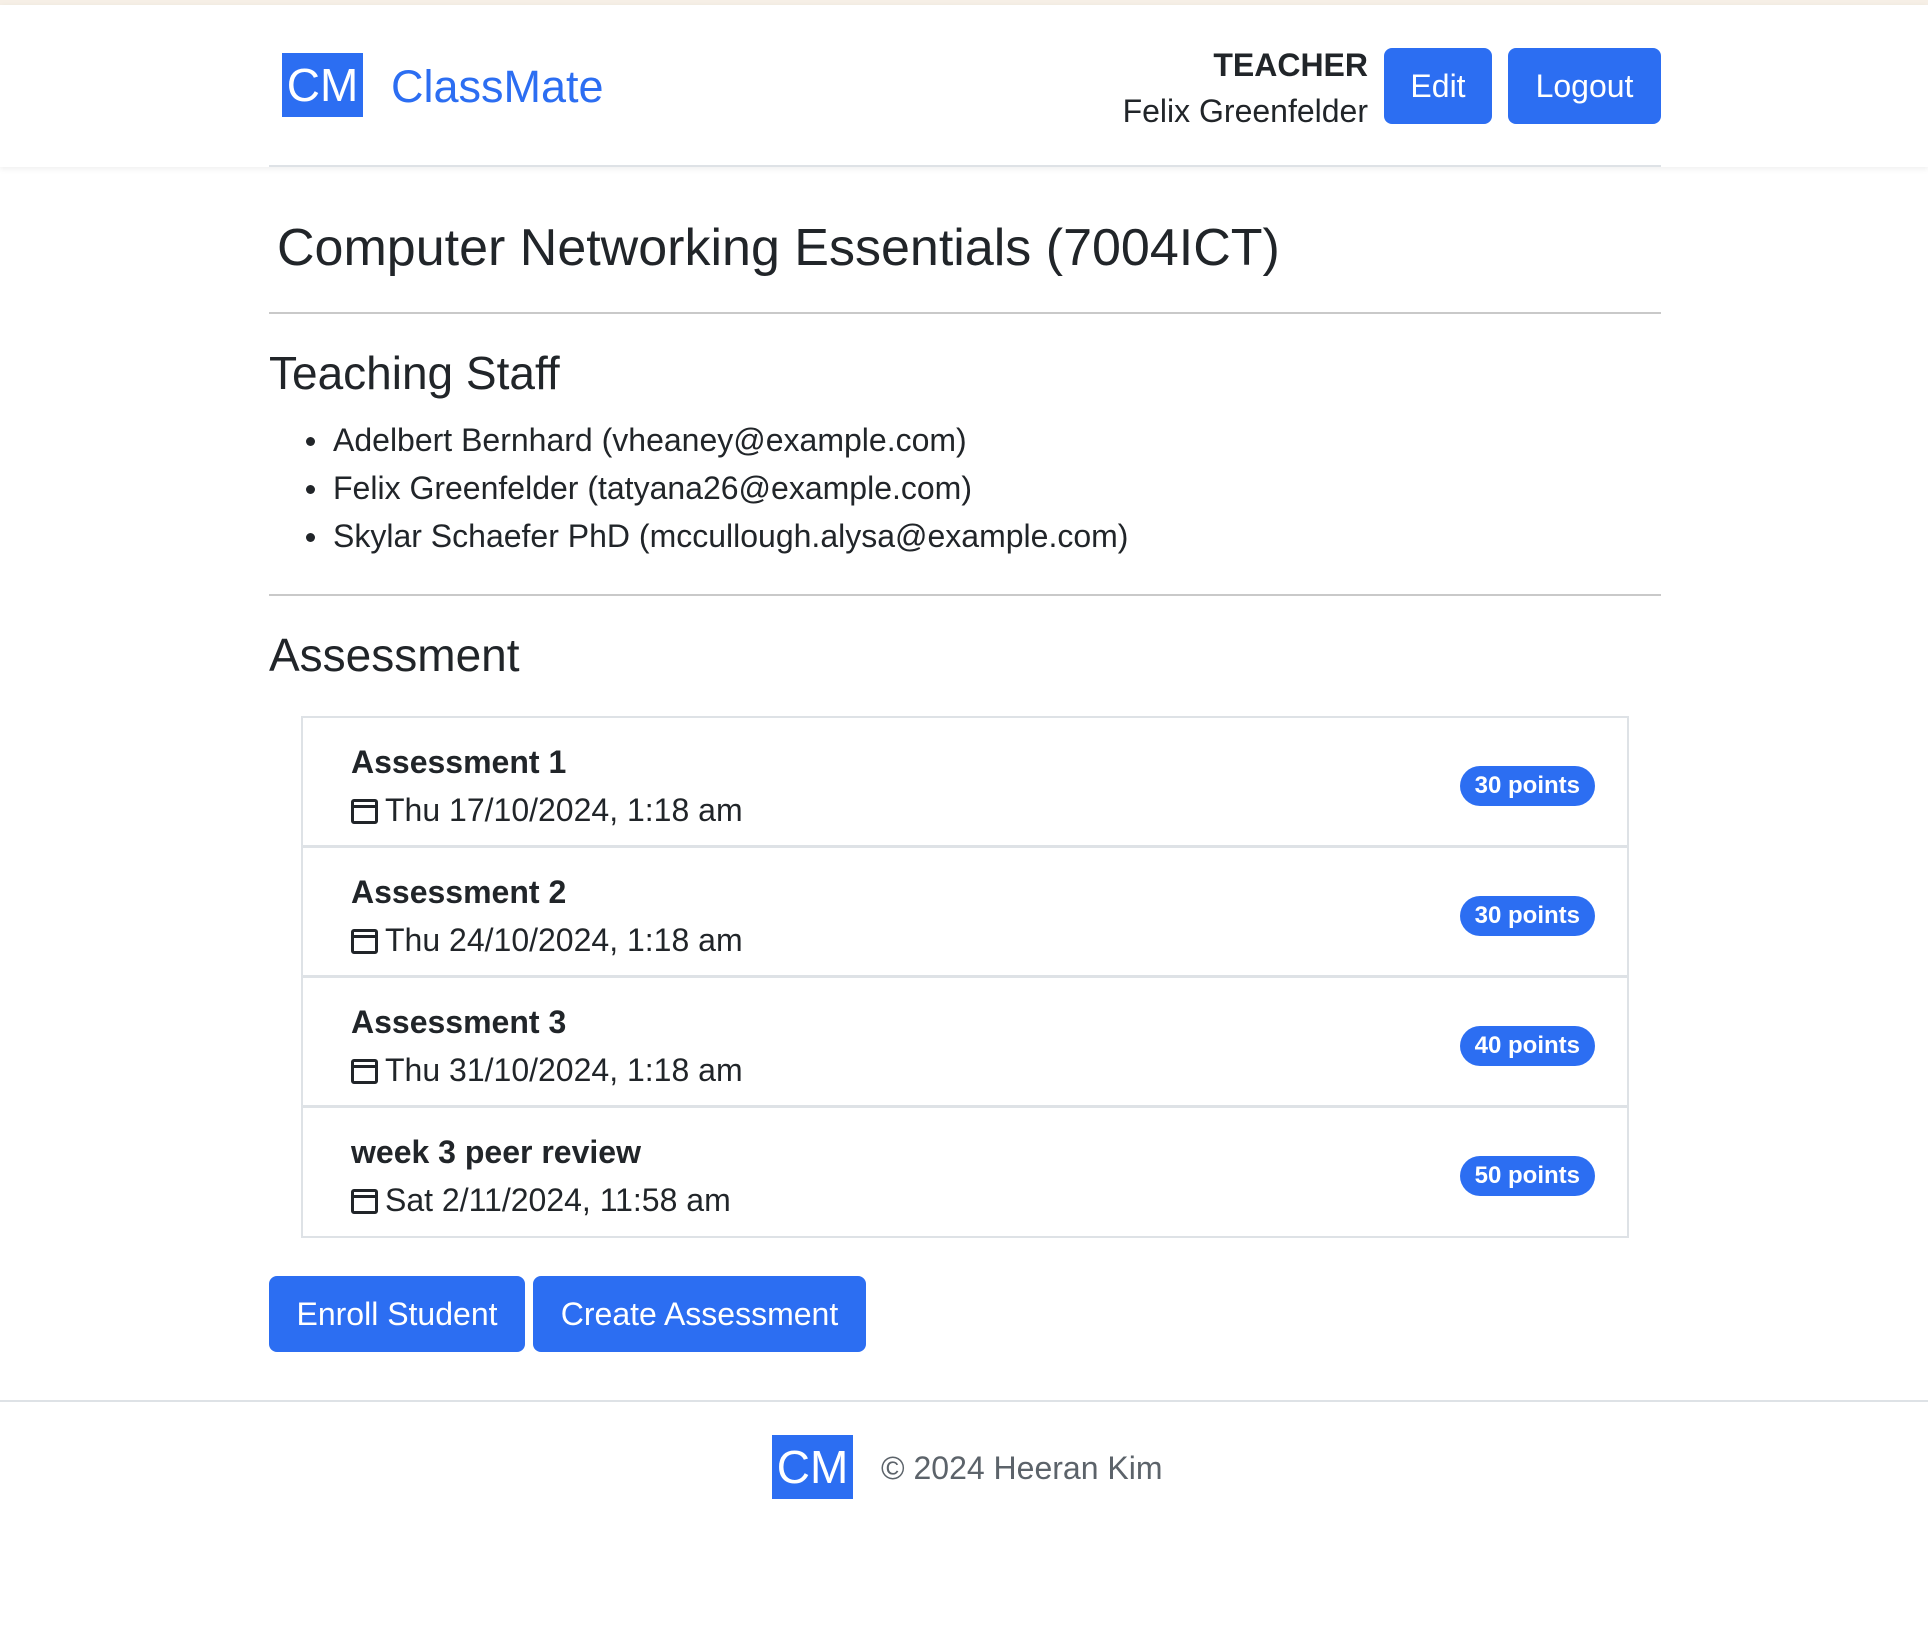 The width and height of the screenshot is (1928, 1630). What do you see at coordinates (812, 1467) in the screenshot?
I see `footer-logo: CM` at bounding box center [812, 1467].